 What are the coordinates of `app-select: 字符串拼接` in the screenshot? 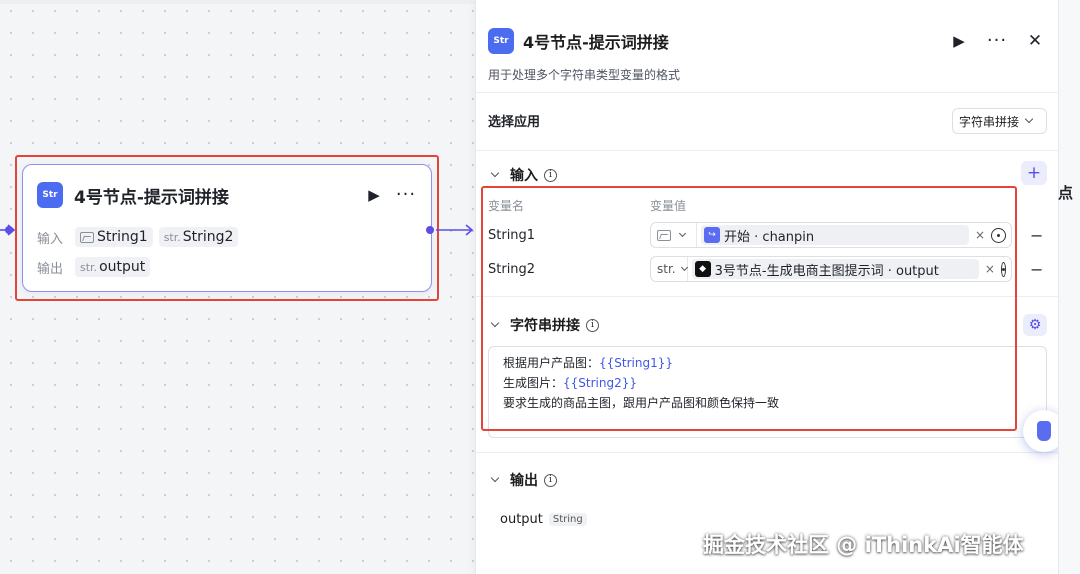 It's located at (999, 121).